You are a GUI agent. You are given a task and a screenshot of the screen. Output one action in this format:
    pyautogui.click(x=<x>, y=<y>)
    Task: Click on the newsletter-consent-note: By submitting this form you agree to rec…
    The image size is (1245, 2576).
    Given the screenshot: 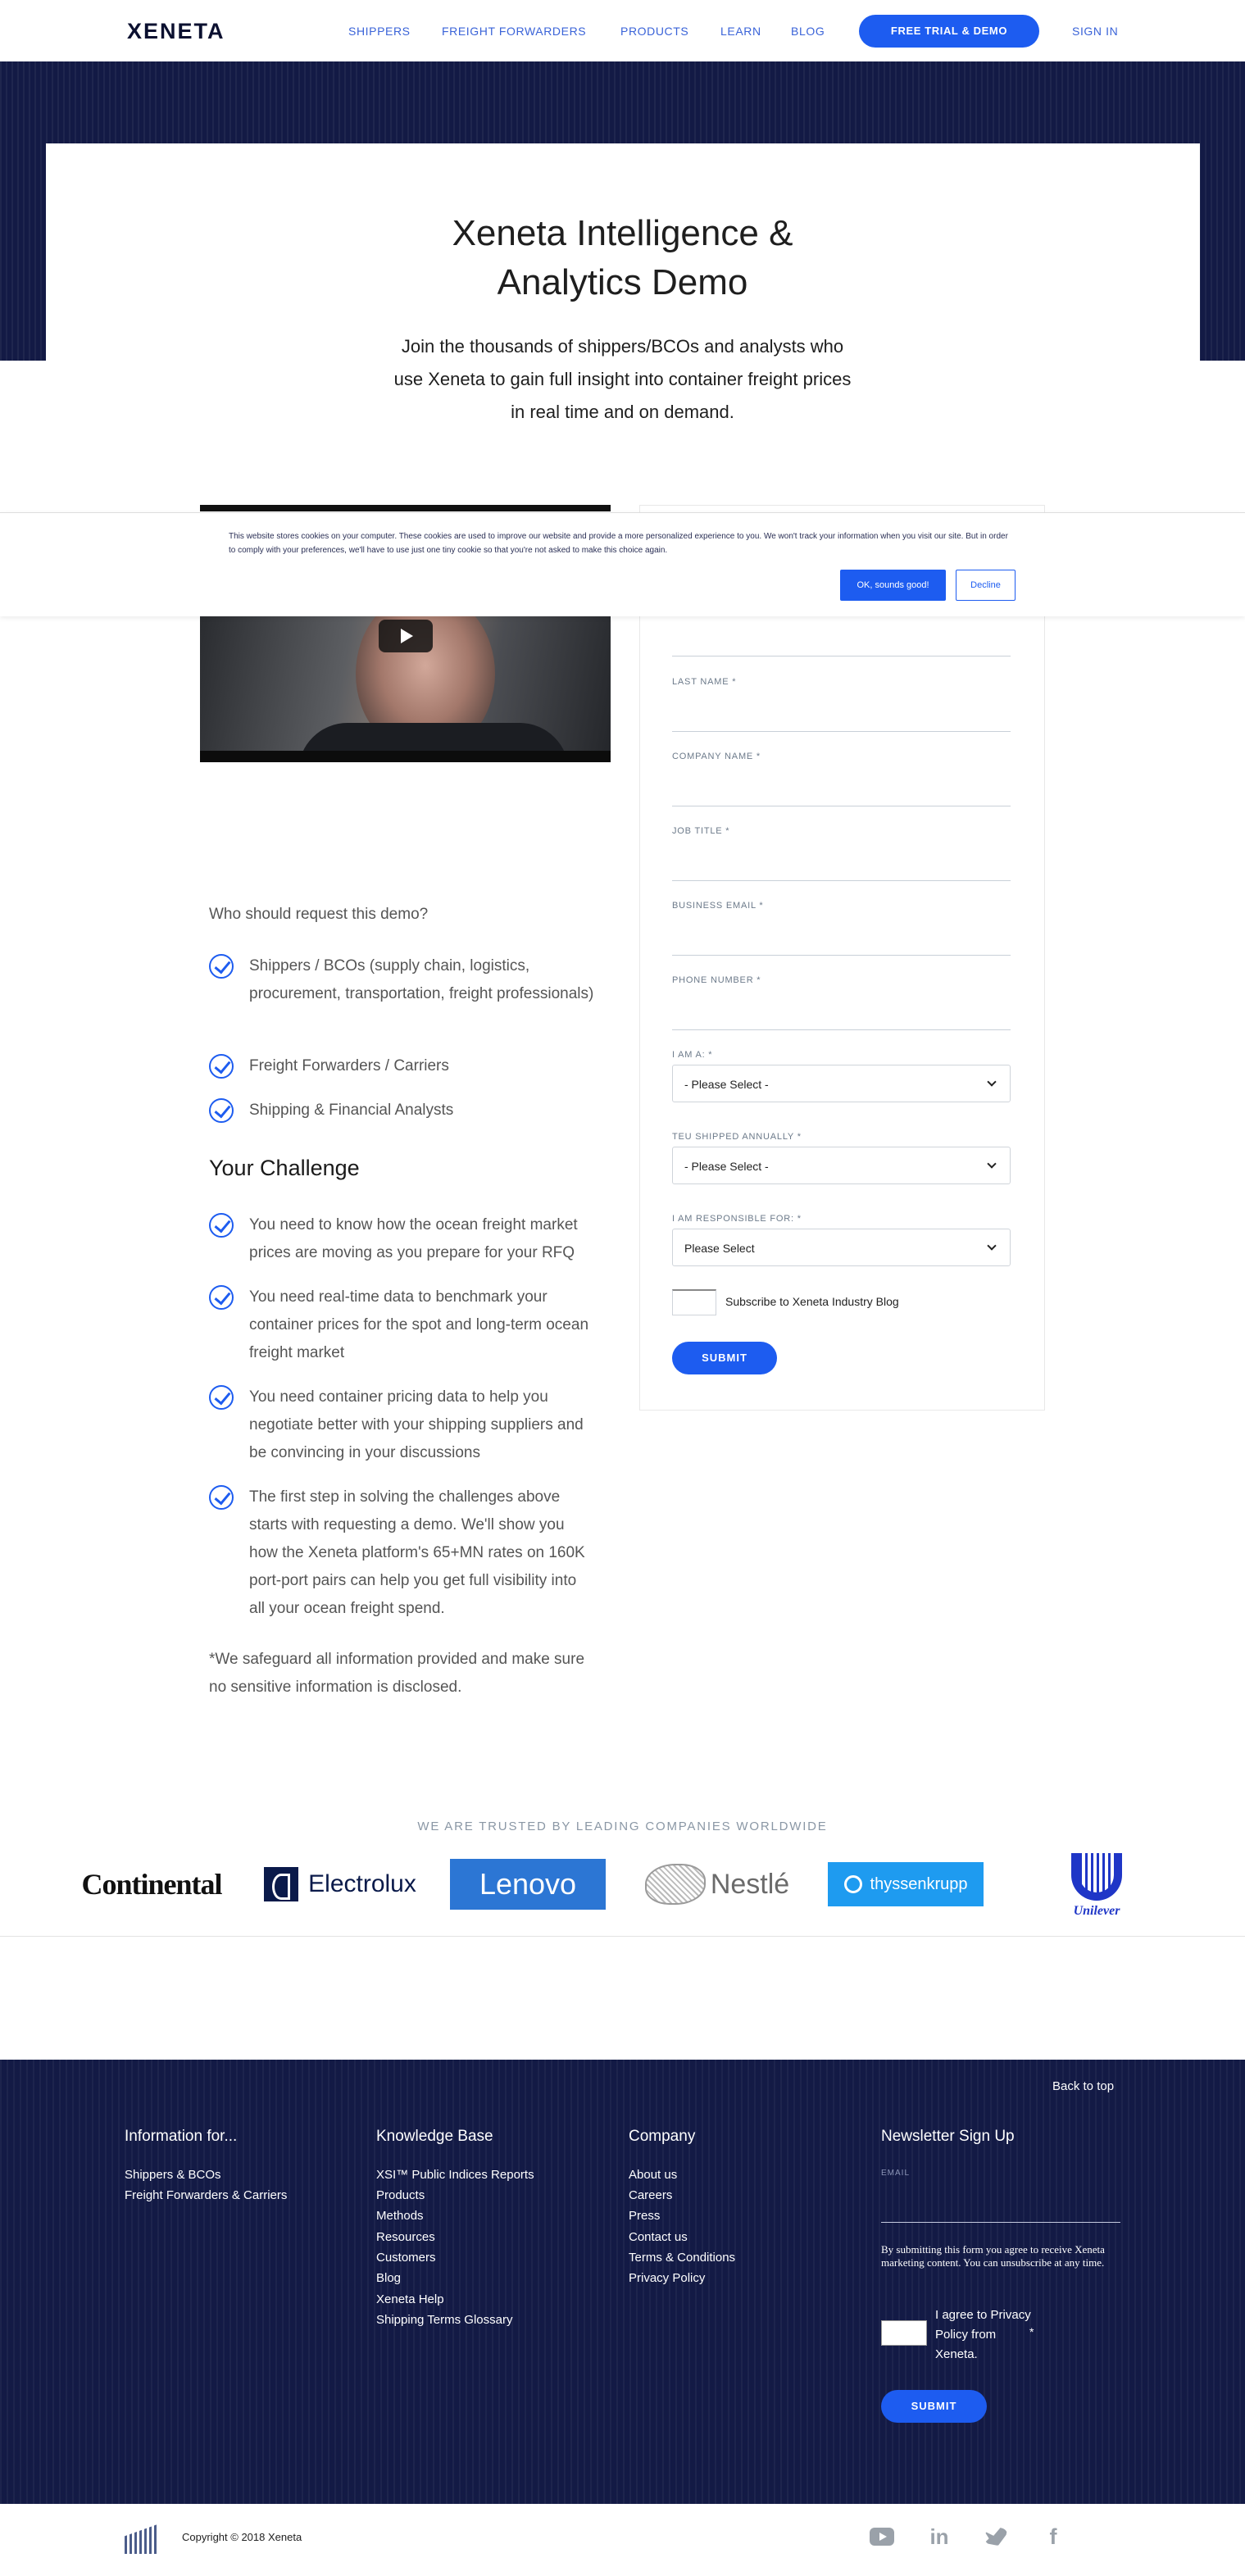 What is the action you would take?
    pyautogui.click(x=993, y=2256)
    